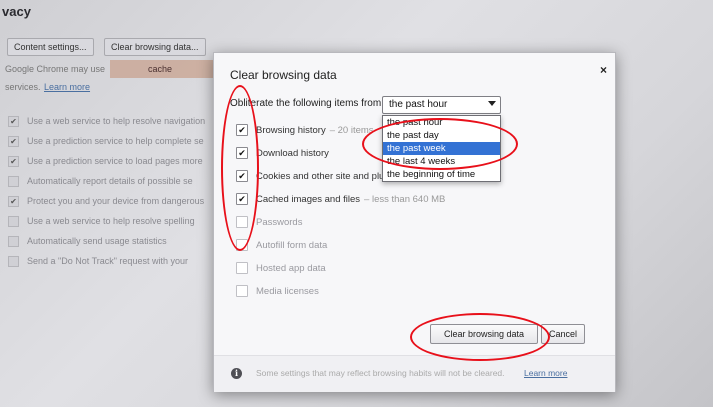 This screenshot has height=407, width=713. Describe the element at coordinates (441, 174) in the screenshot. I see `time-range-option: the beginning of time` at that location.